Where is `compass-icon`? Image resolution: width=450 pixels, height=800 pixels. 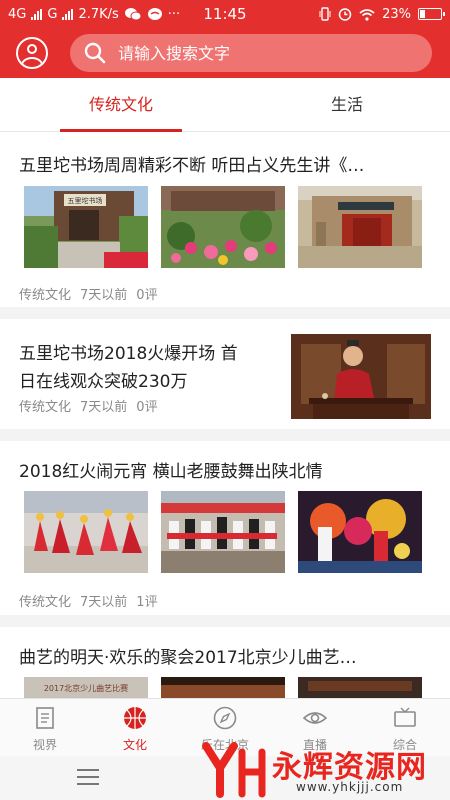 compass-icon is located at coordinates (225, 718).